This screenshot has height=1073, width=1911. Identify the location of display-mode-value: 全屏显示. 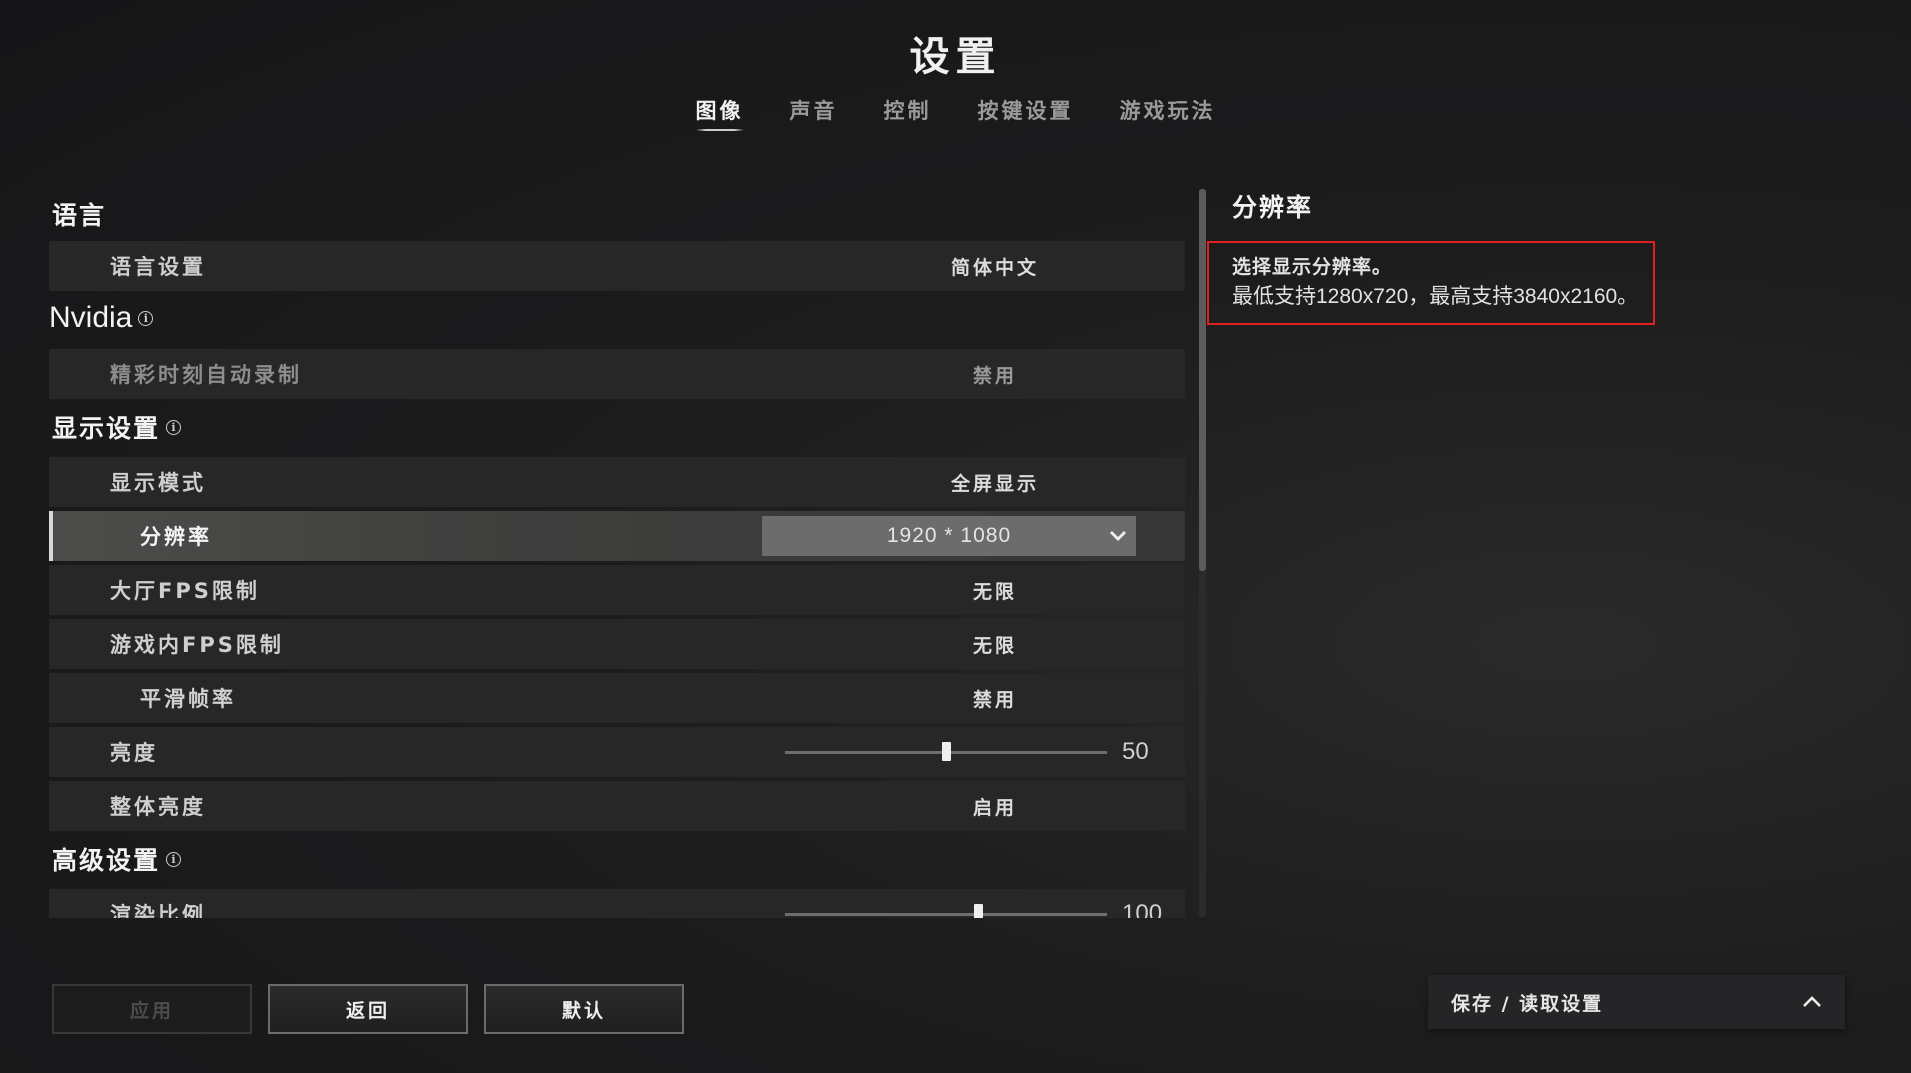
(971, 482).